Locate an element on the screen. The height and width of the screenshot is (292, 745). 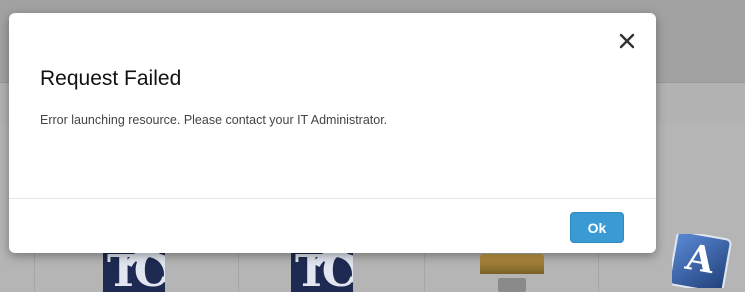
monitor-icon is located at coordinates (512, 273).